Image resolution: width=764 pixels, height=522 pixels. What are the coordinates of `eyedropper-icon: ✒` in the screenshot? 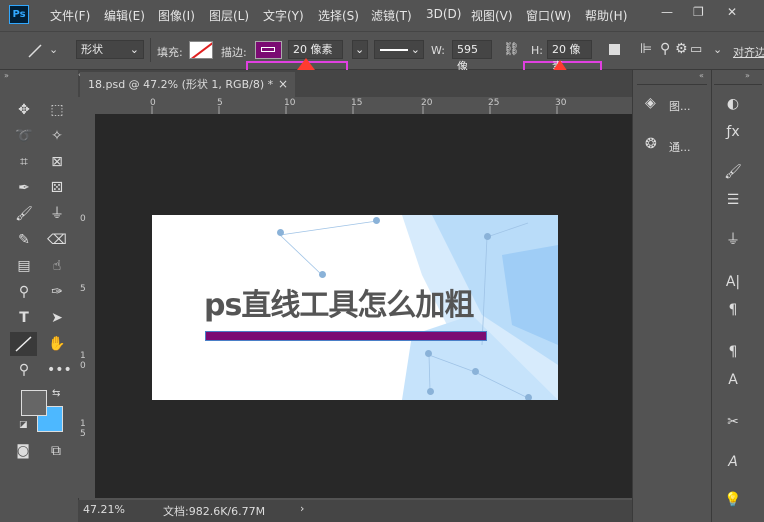 It's located at (24, 188).